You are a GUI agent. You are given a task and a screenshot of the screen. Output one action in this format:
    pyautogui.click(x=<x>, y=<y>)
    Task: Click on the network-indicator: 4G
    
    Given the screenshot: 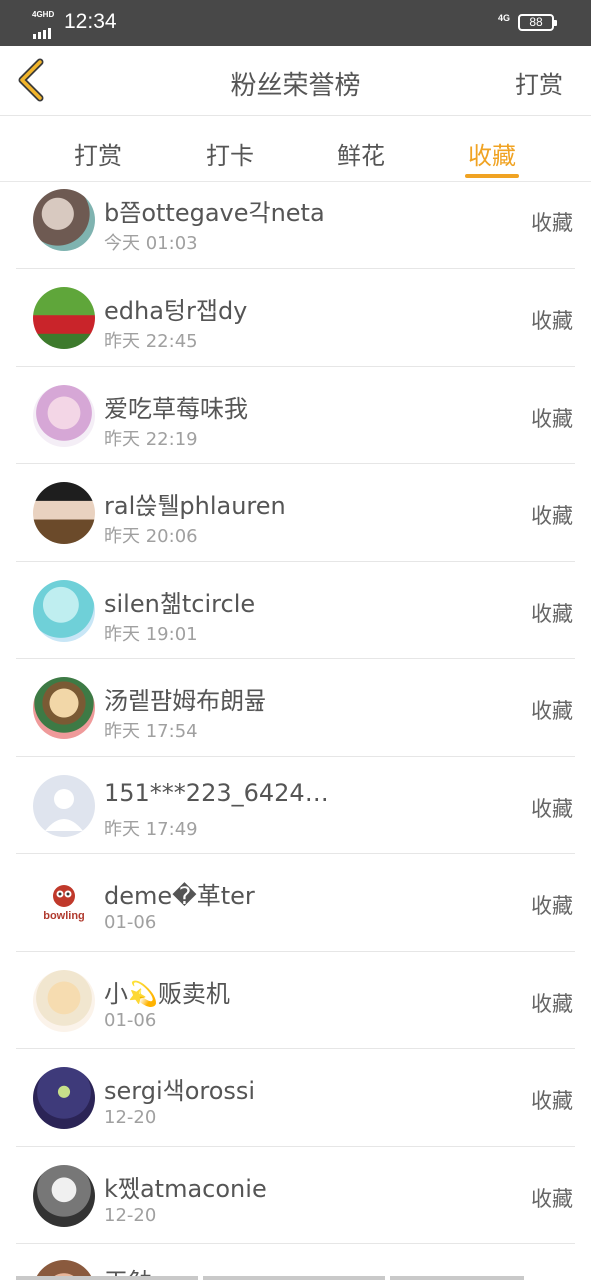 What is the action you would take?
    pyautogui.click(x=504, y=18)
    